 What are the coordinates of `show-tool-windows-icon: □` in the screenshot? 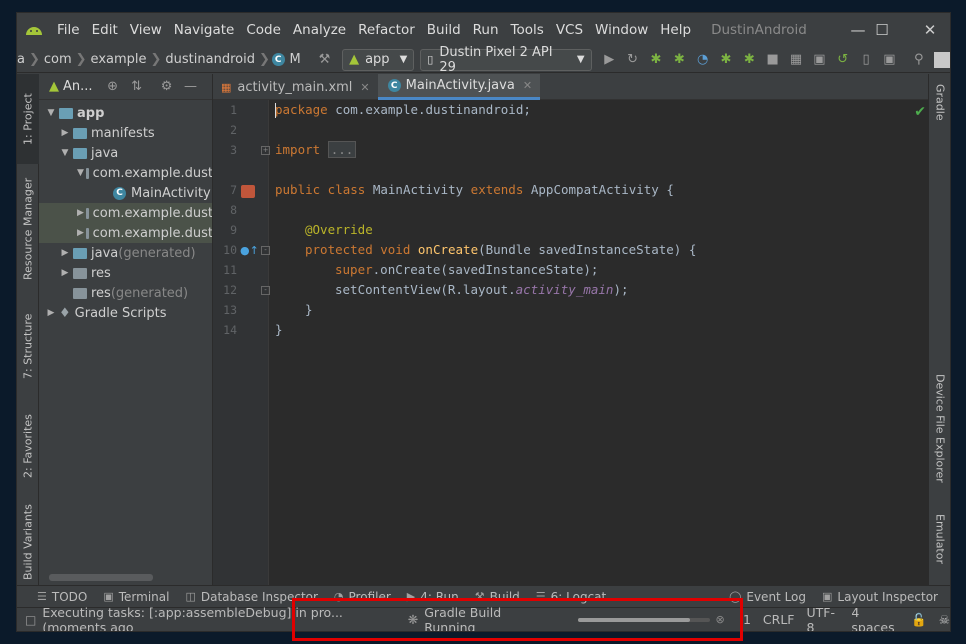 It's located at (30, 620).